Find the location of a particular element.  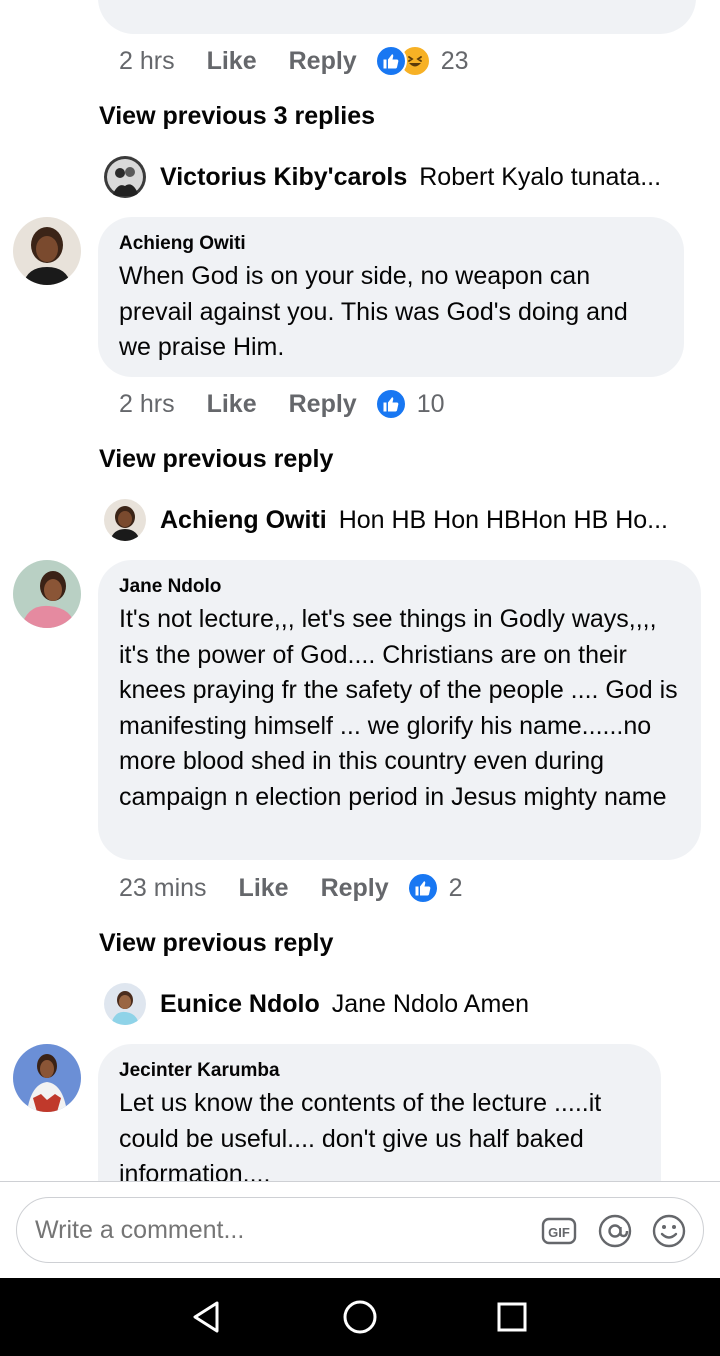

comment-meta-row: 2 hrs Like Reply 23 is located at coordinates (294, 61).